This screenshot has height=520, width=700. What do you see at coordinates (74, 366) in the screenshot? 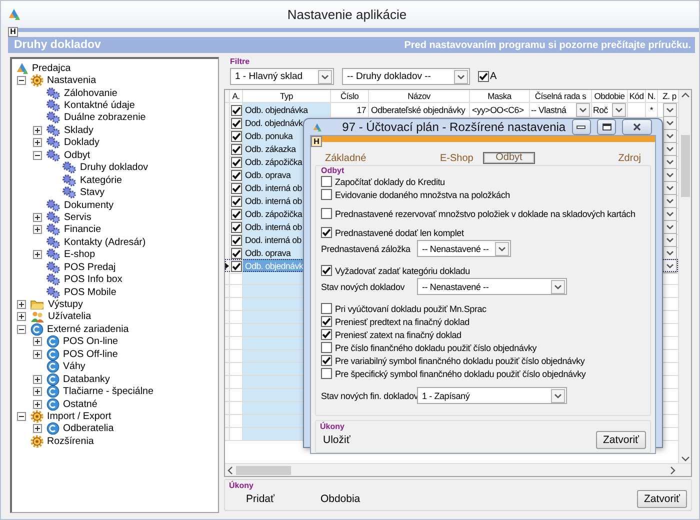
I see `tree-item: Váhy` at bounding box center [74, 366].